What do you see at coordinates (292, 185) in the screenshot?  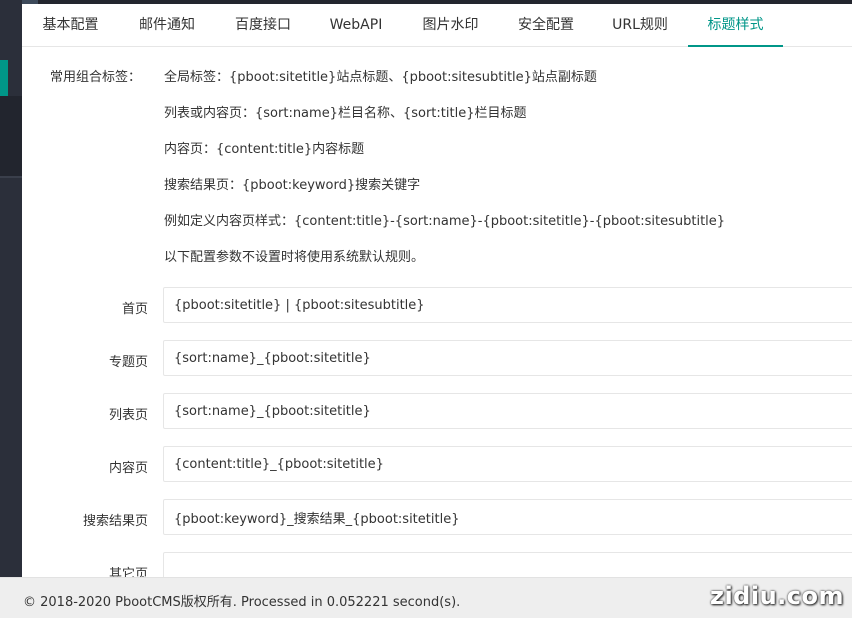 I see `combo-note-search: 搜索结果页：{pboot:keyword}搜索关键字` at bounding box center [292, 185].